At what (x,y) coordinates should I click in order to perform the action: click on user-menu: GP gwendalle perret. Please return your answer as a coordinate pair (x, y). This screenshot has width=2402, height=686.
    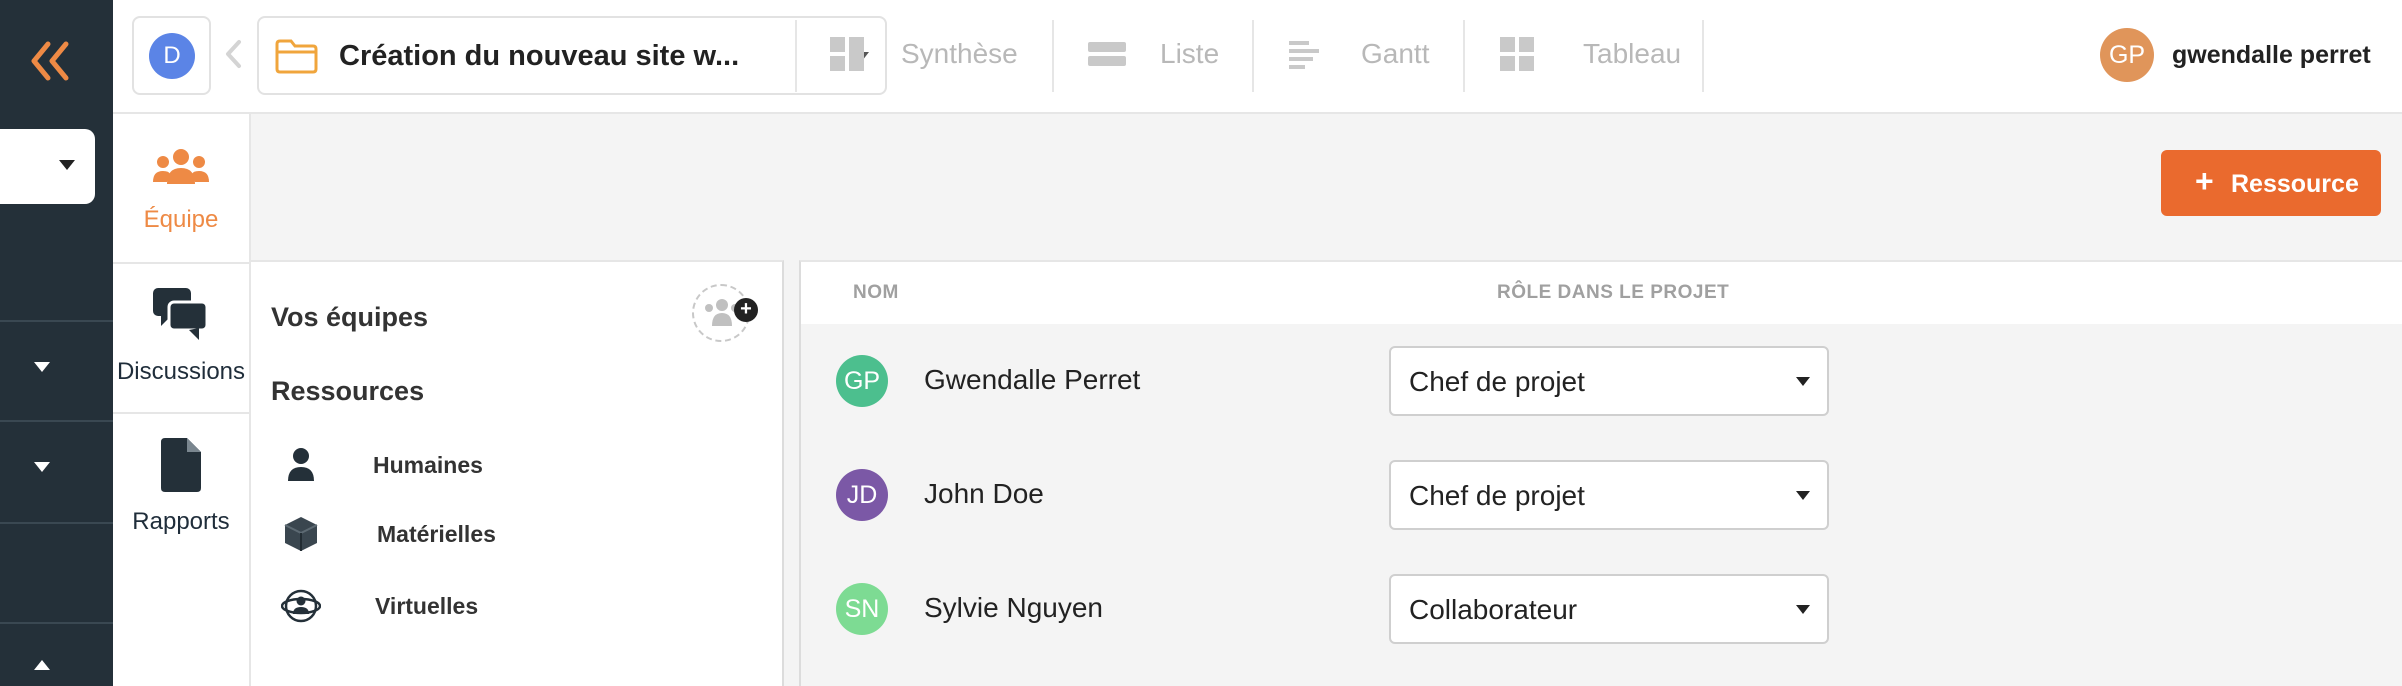
    Looking at the image, I should click on (2245, 55).